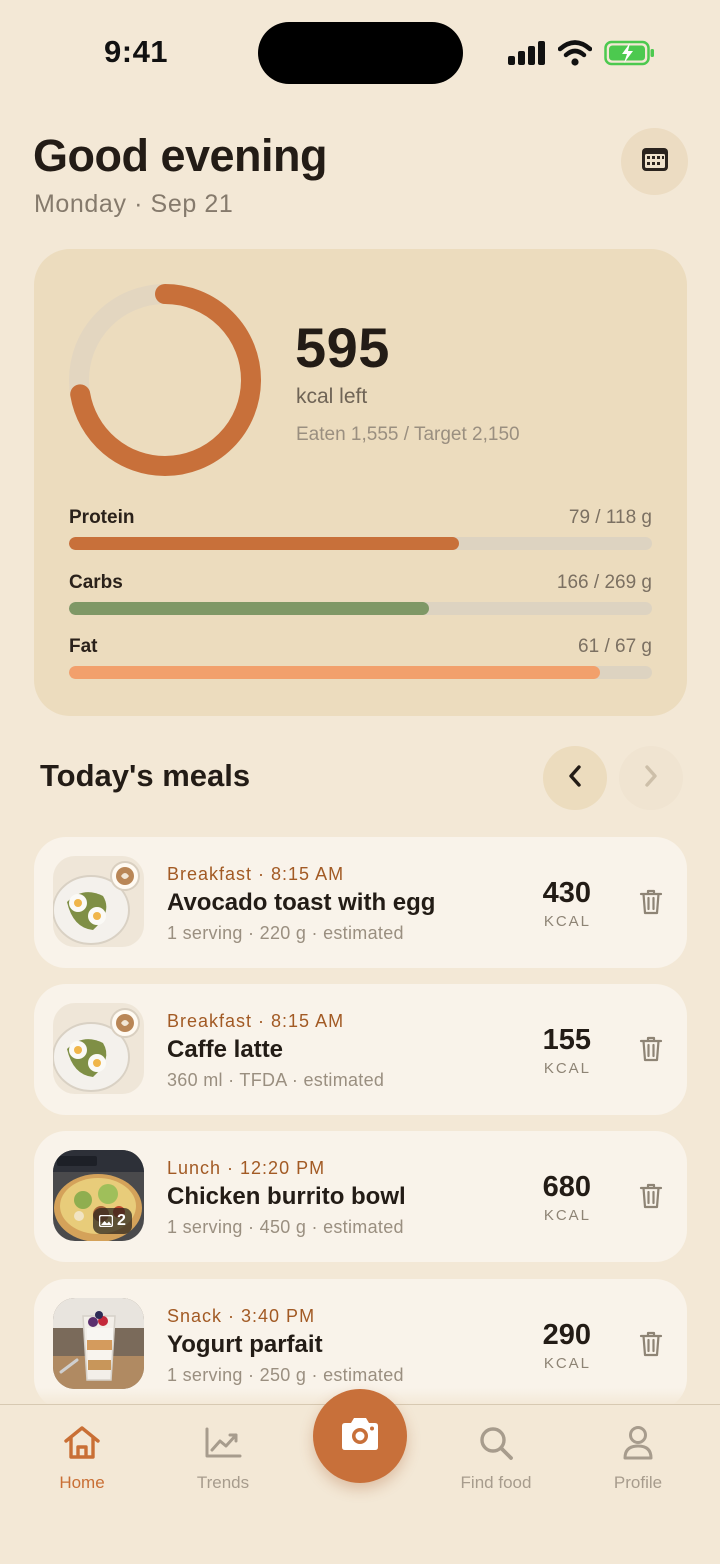 This screenshot has height=1564, width=720. Describe the element at coordinates (134, 204) in the screenshot. I see `date-subtitle: Monday · Sep 21` at that location.